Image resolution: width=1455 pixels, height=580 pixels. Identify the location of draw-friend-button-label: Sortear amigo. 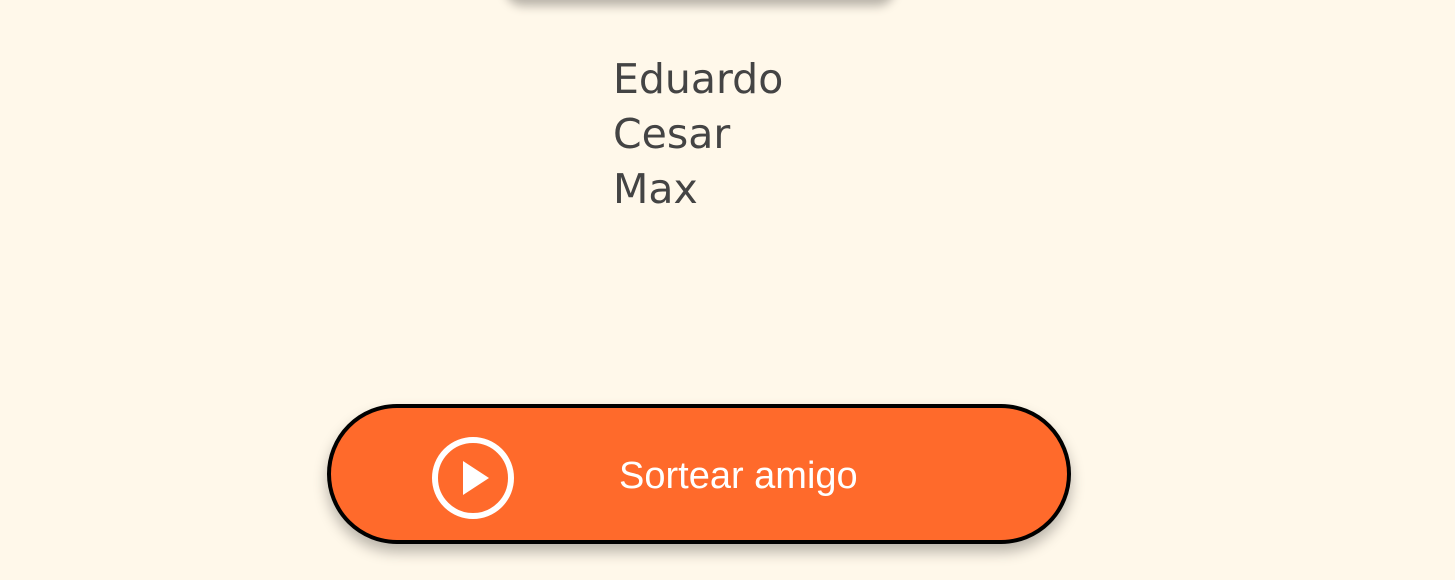
(738, 476).